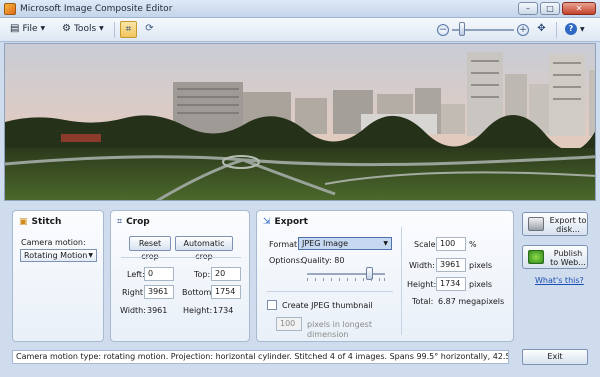 This screenshot has width=600, height=377. I want to click on help-menu: ? ▼, so click(575, 29).